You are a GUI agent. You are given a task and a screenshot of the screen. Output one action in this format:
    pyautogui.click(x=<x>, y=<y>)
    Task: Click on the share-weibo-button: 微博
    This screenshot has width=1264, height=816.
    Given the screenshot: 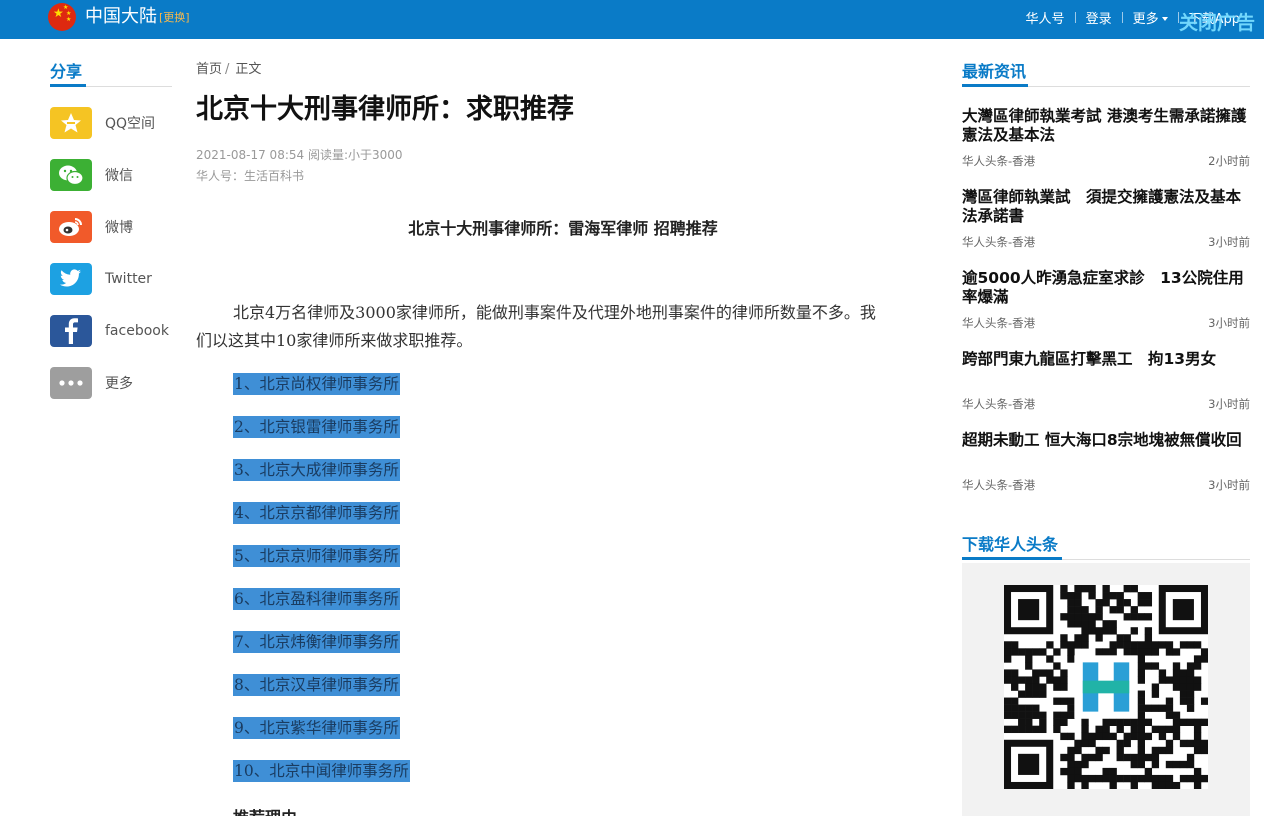 What is the action you would take?
    pyautogui.click(x=120, y=227)
    